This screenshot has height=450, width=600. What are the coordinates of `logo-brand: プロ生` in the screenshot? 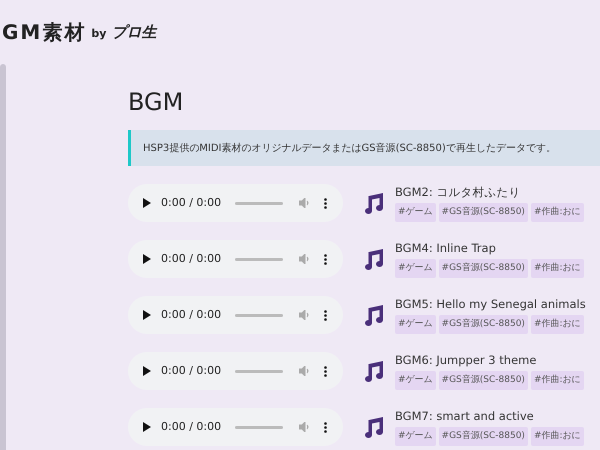 It's located at (133, 32).